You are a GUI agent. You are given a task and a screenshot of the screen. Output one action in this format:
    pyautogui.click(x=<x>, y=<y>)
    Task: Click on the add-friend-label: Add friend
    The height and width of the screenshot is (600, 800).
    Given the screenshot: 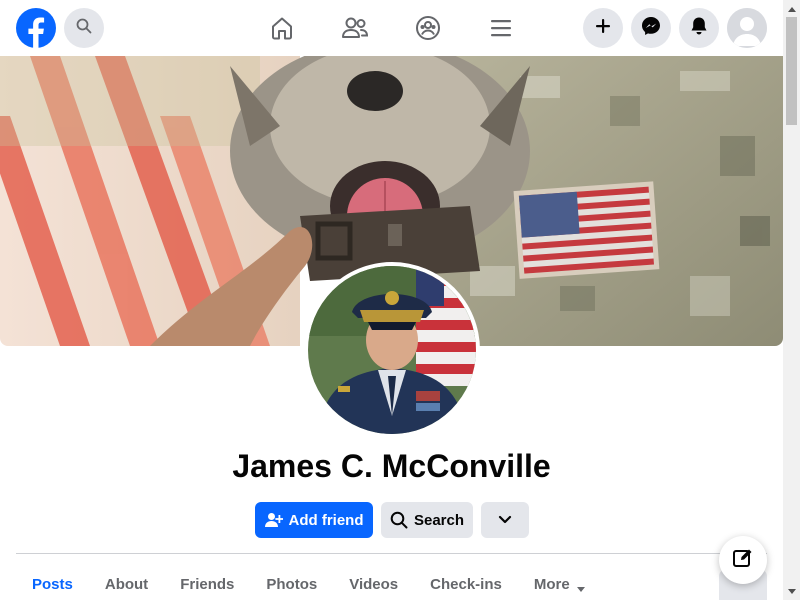 What is the action you would take?
    pyautogui.click(x=326, y=520)
    